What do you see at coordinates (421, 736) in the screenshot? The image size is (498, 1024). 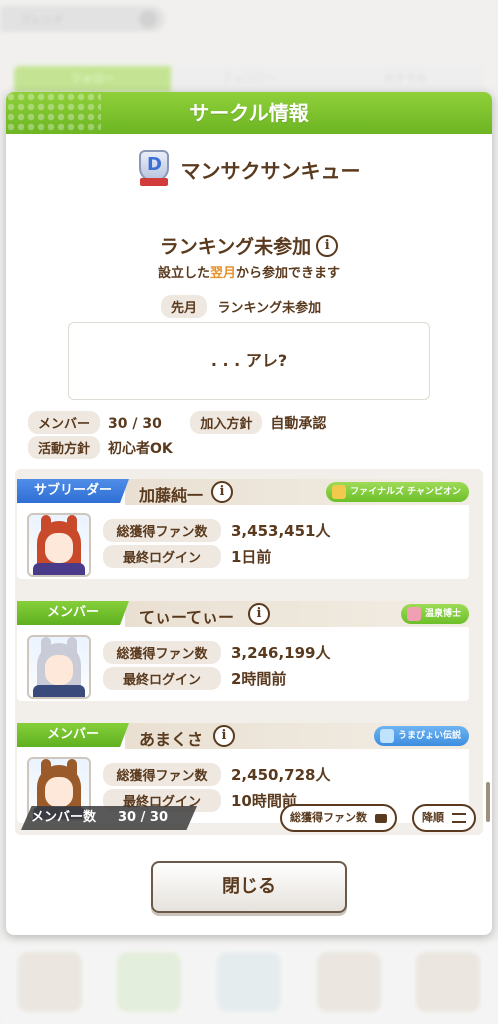 I see `title-badge: うまぴょい伝説` at bounding box center [421, 736].